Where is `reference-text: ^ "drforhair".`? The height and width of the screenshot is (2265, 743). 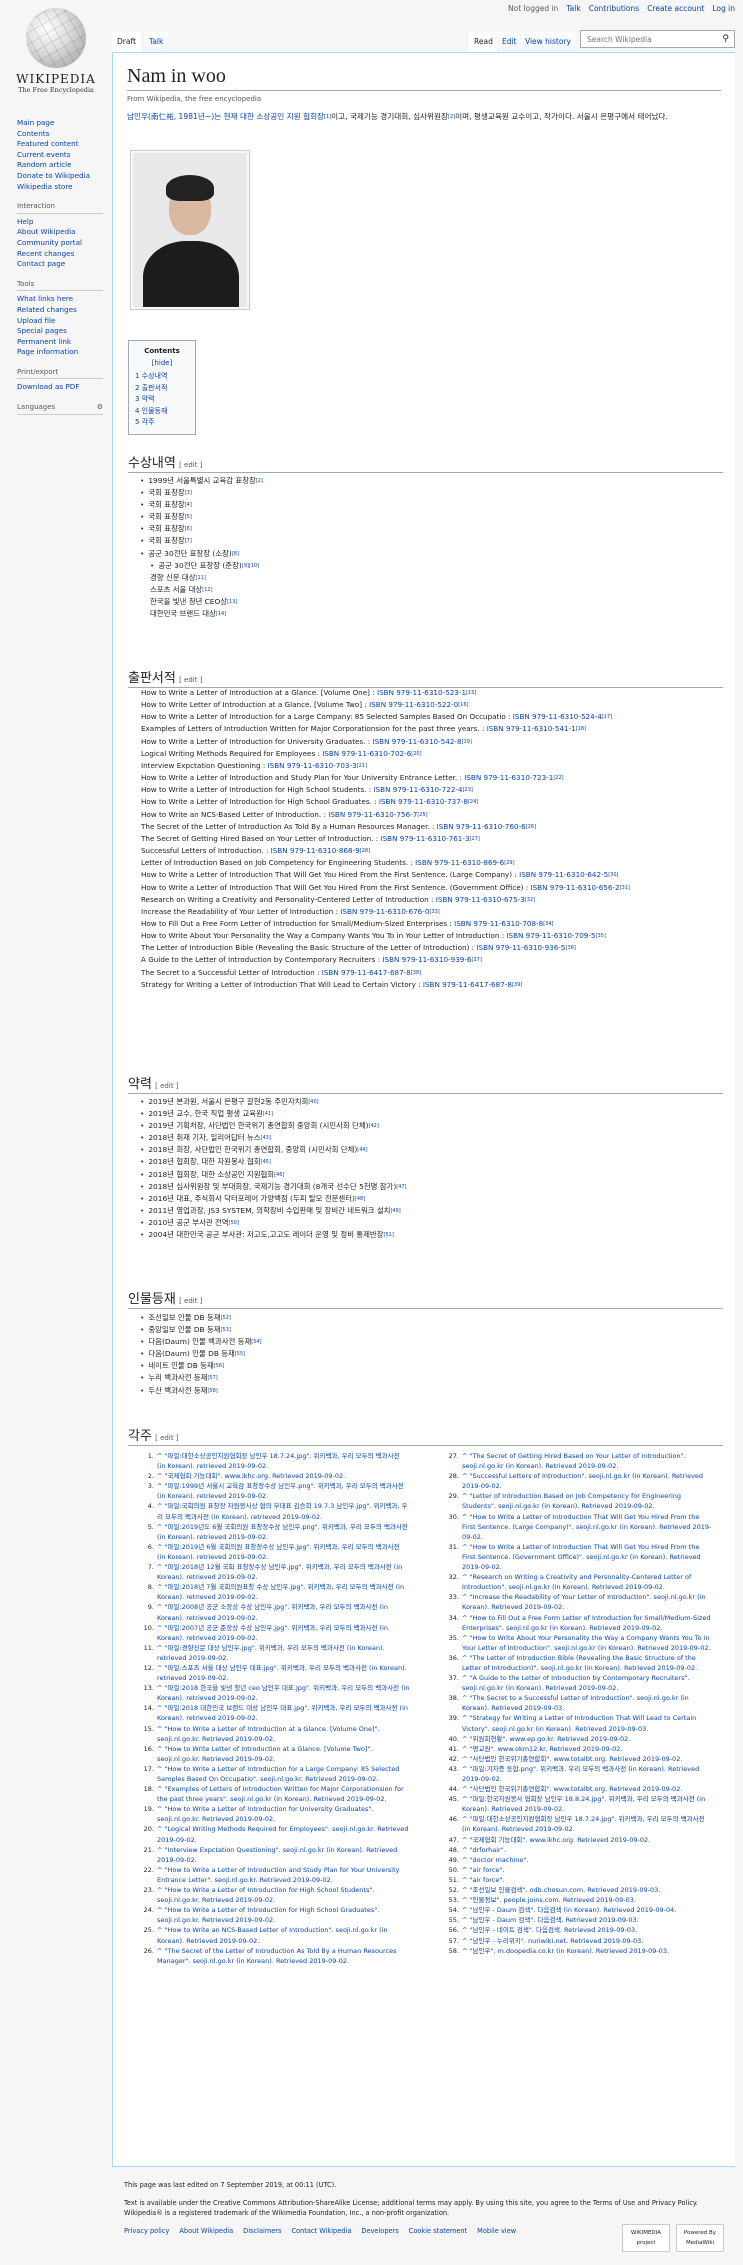
reference-text: ^ "drforhair". is located at coordinates (484, 1850).